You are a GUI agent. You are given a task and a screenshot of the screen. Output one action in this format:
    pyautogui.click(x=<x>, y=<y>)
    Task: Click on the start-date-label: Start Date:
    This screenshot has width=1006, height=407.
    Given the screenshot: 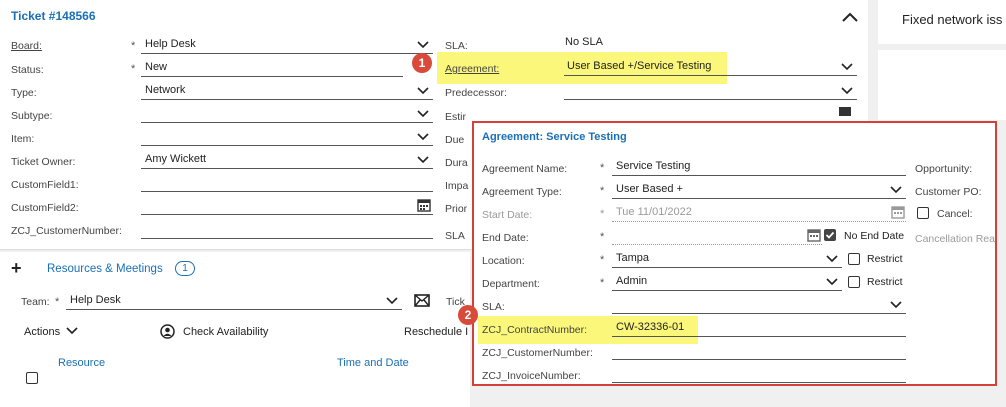 What is the action you would take?
    pyautogui.click(x=507, y=215)
    